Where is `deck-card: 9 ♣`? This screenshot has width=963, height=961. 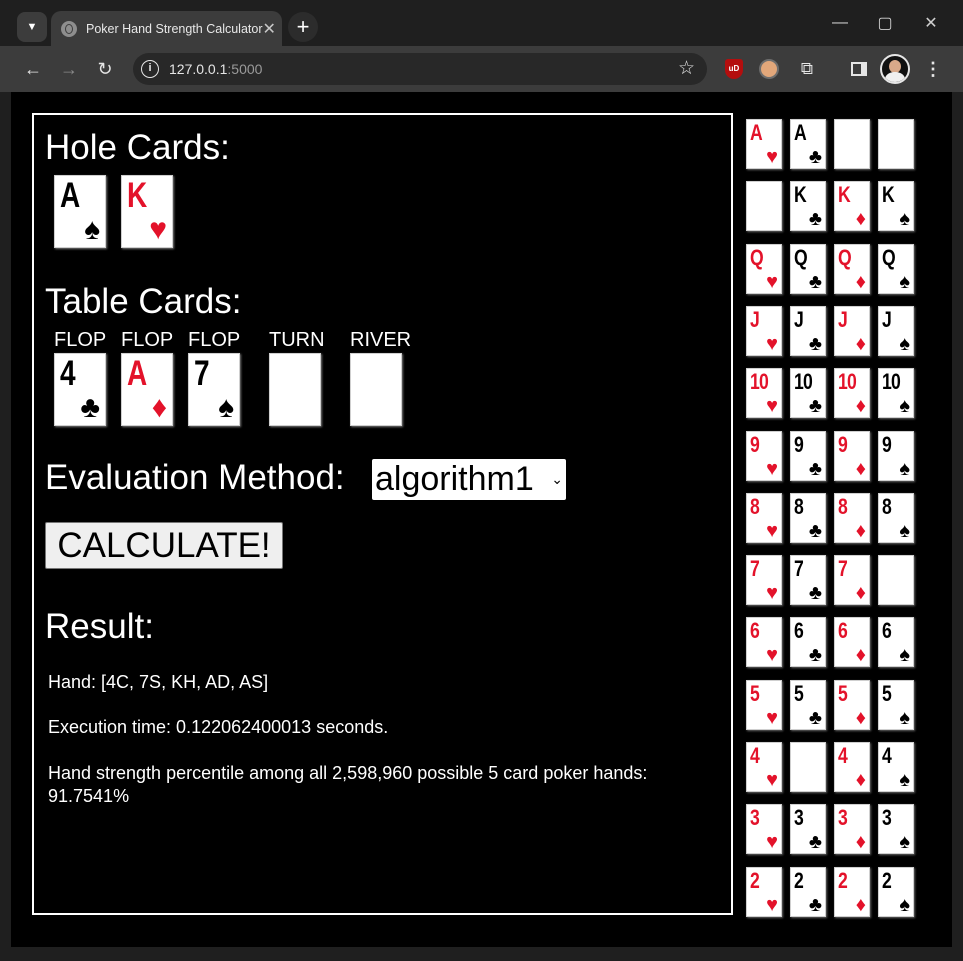
deck-card: 9 ♣ is located at coordinates (808, 455).